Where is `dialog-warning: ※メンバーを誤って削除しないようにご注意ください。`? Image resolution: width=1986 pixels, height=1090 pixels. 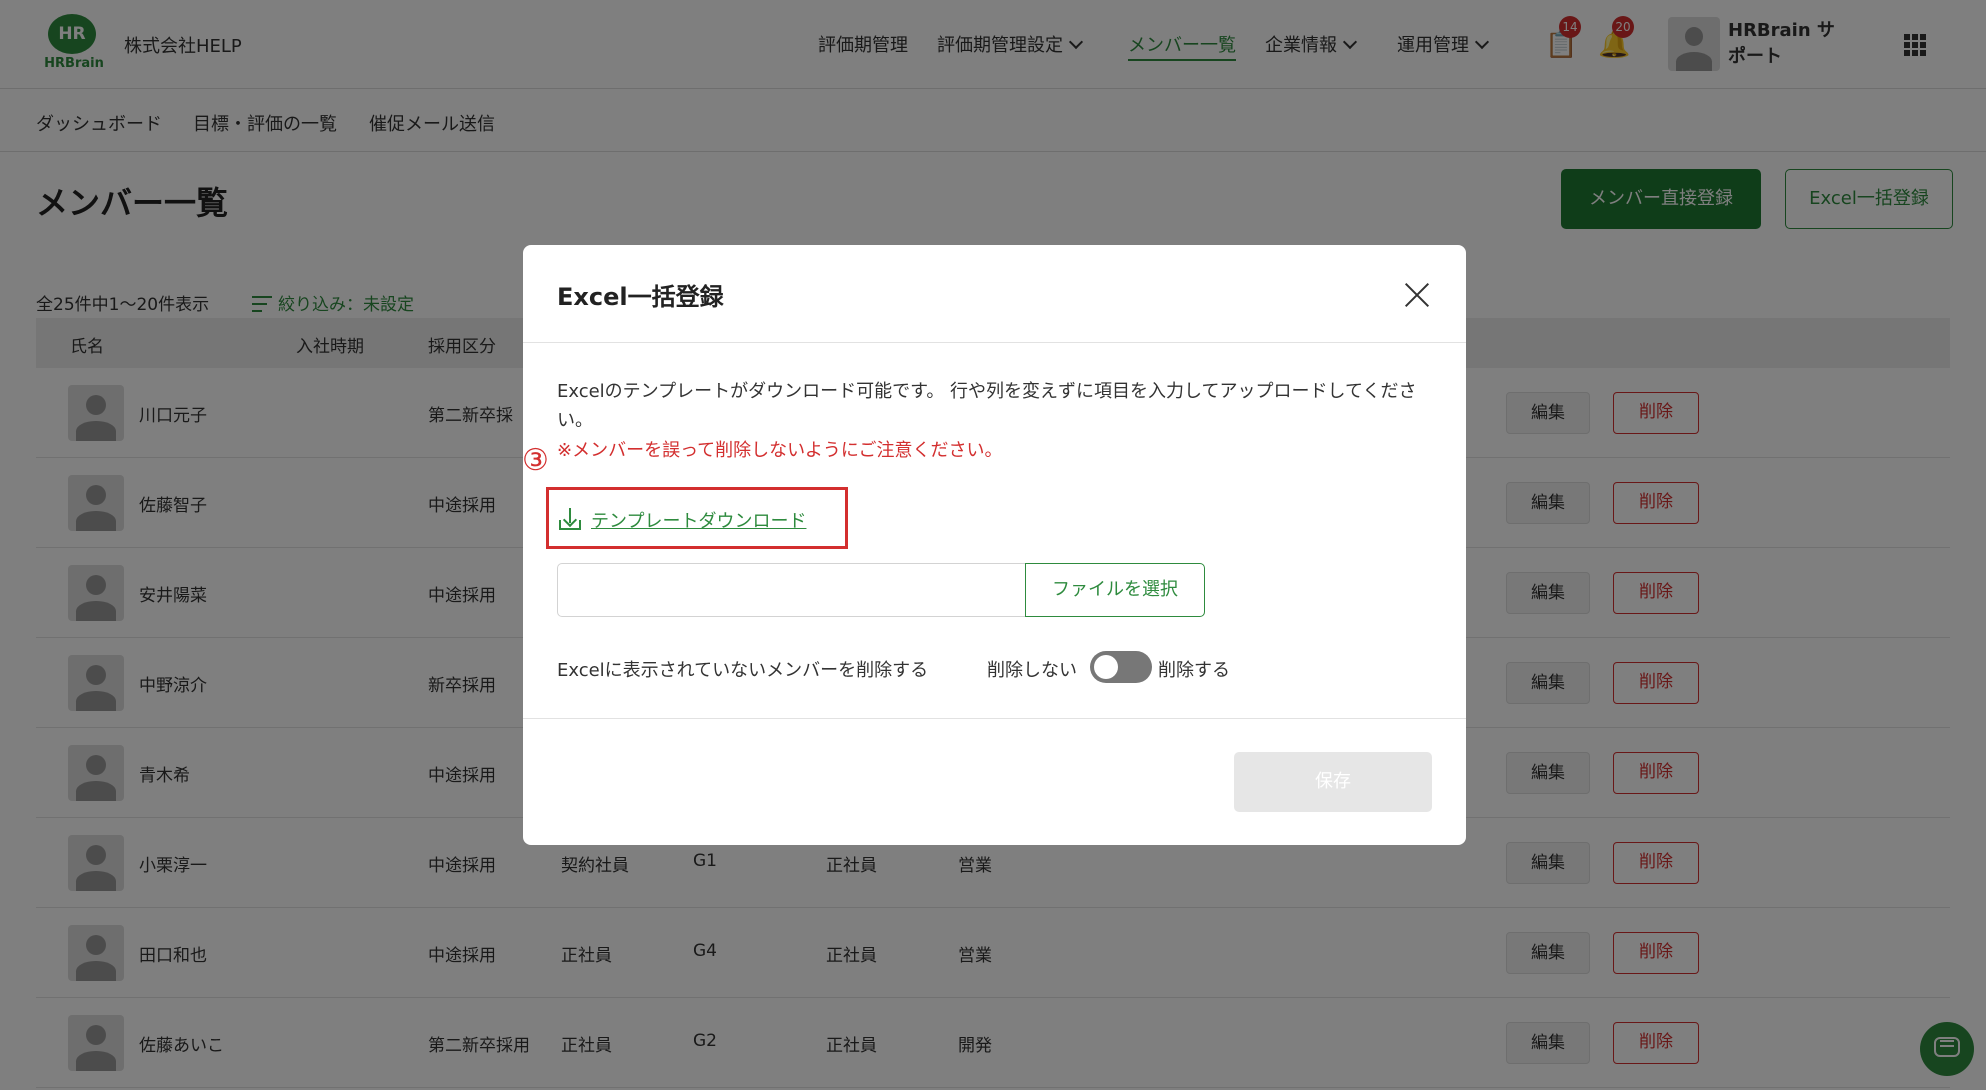 dialog-warning: ※メンバーを誤って削除しないようにご注意ください。 is located at coordinates (780, 450).